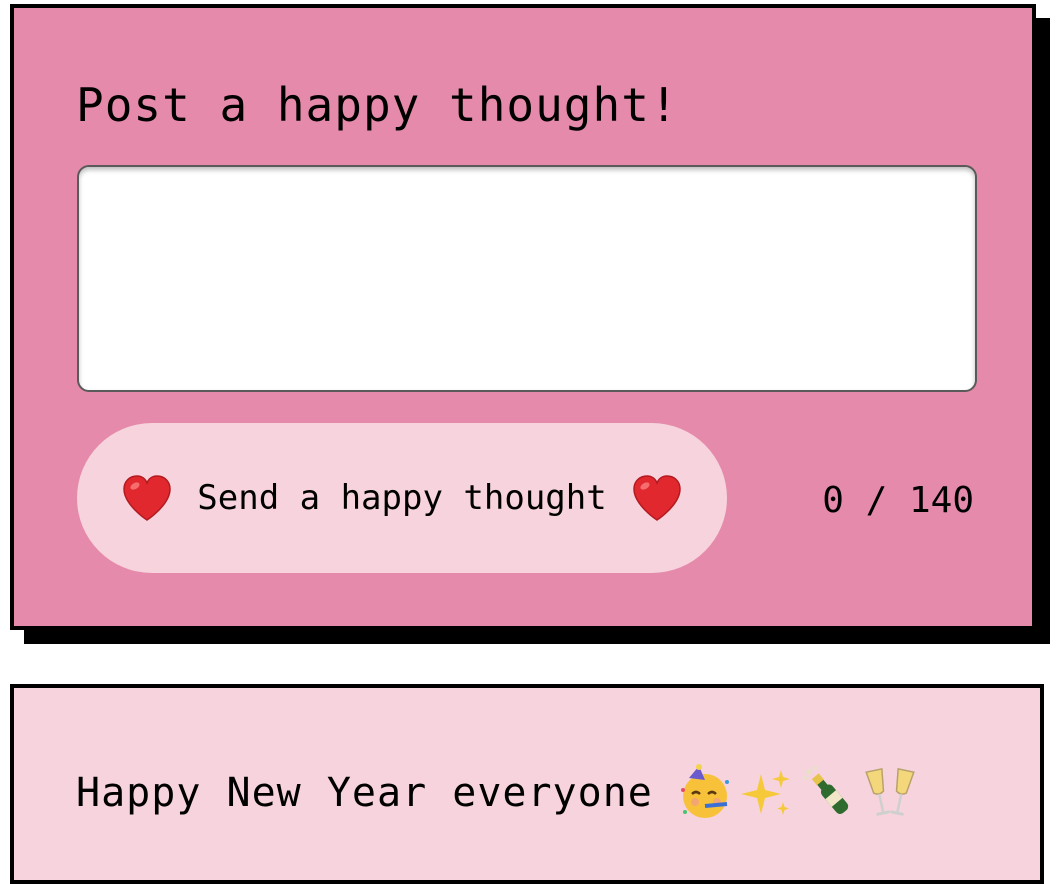 The image size is (1063, 884). I want to click on composer-title: Post a happy thought!, so click(377, 105).